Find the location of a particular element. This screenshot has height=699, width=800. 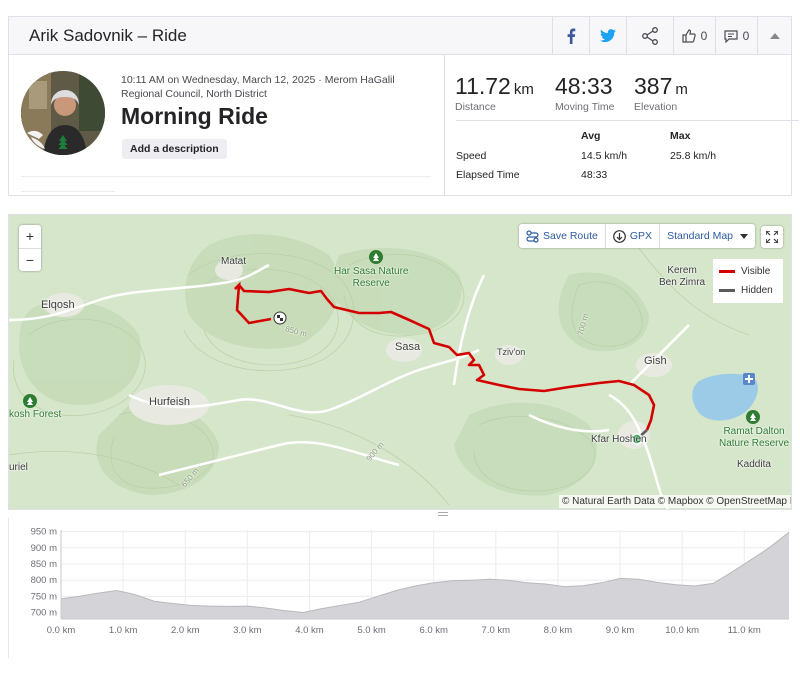

map-toolbar: Save Route GPX Standard Map is located at coordinates (637, 236).